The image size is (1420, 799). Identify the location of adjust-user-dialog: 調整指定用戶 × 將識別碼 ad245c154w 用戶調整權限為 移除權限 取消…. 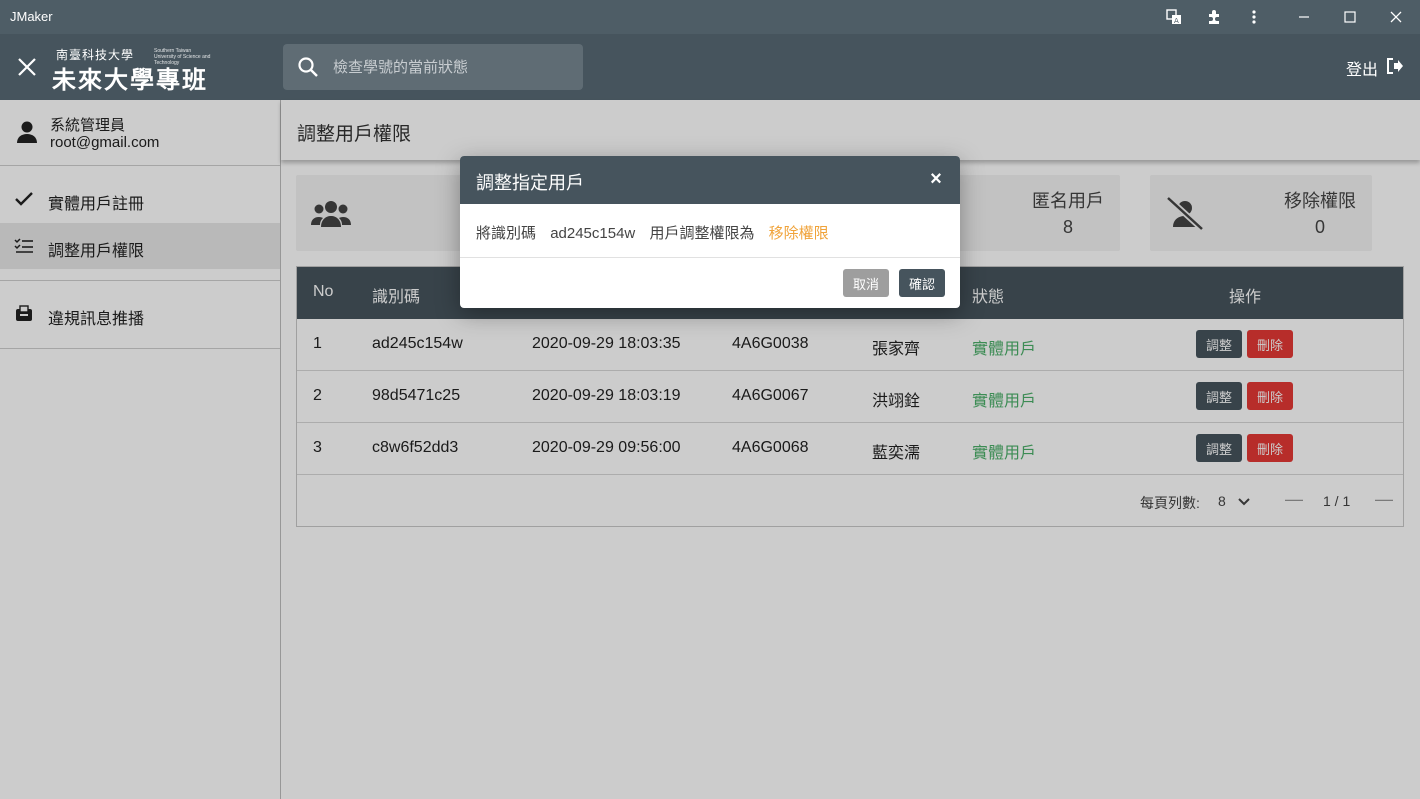
(710, 232).